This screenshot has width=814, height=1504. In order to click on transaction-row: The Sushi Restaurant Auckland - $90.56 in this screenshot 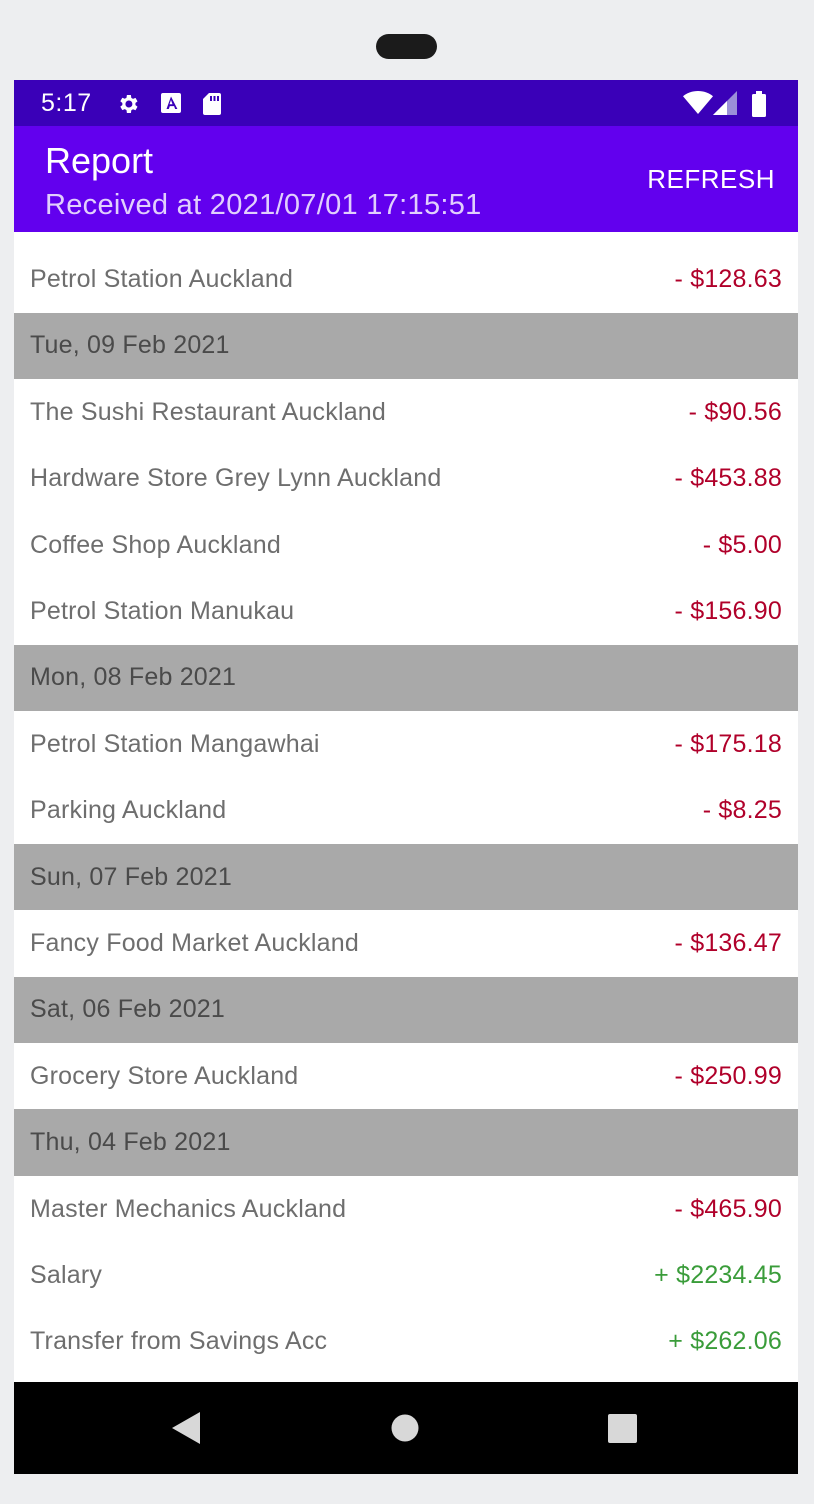, I will do `click(406, 412)`.